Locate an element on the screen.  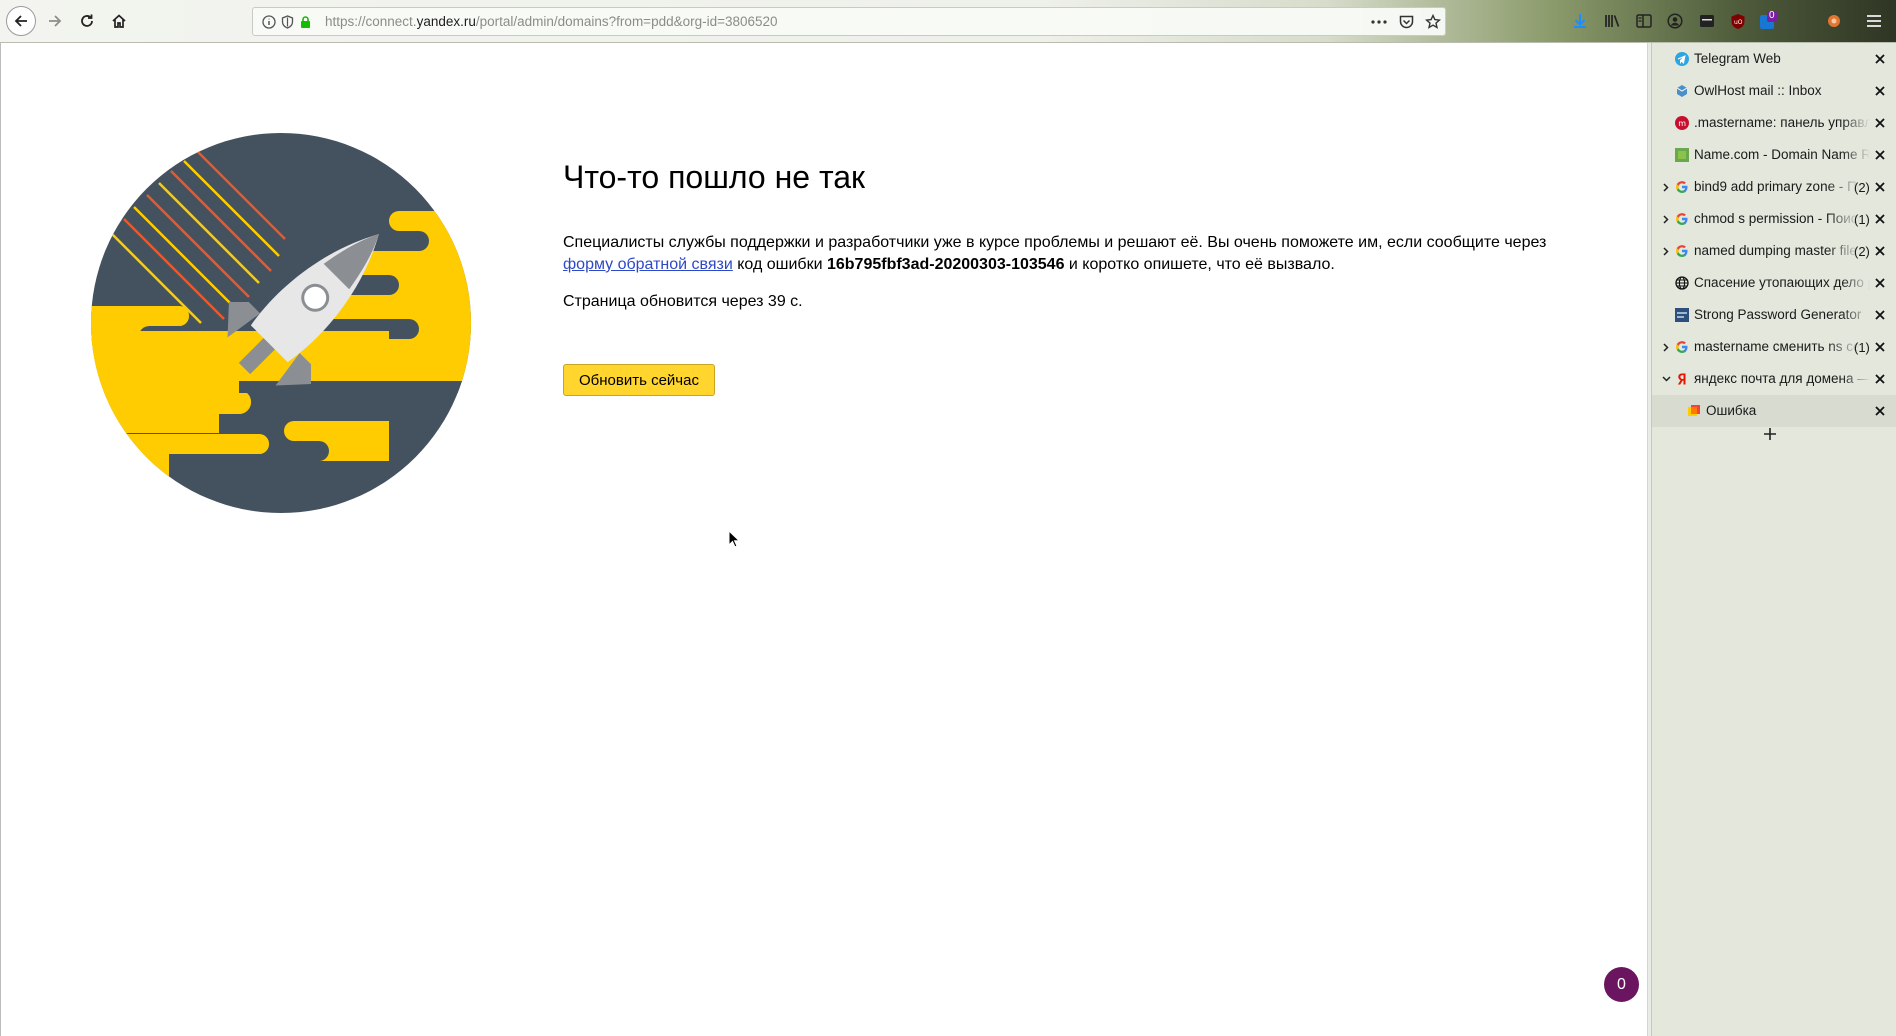
sidebar-tab-yandex-mail: яндекс почта для домена — Яндекс is located at coordinates (1774, 379).